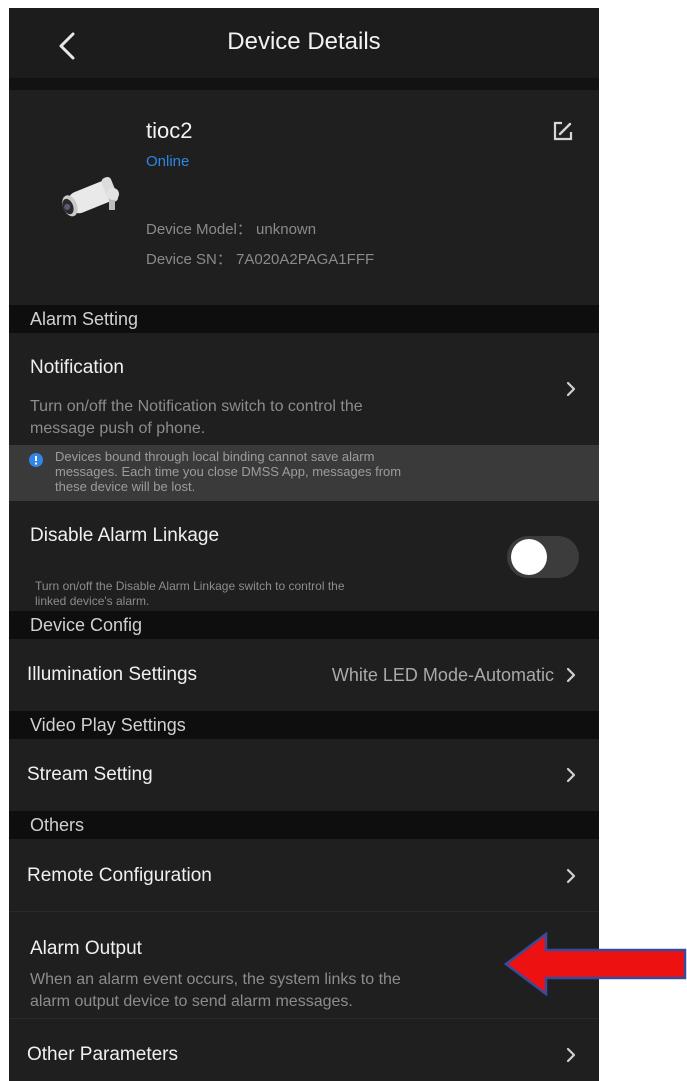 The width and height of the screenshot is (687, 1081). What do you see at coordinates (112, 674) in the screenshot?
I see `illumination-settings-title: Illumination Settings` at bounding box center [112, 674].